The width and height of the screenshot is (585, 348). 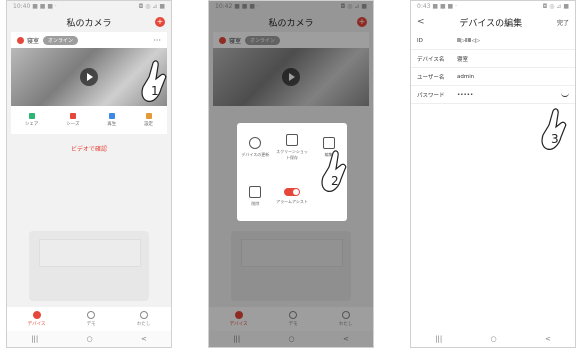 I want to click on upload-icon, so click(x=255, y=143).